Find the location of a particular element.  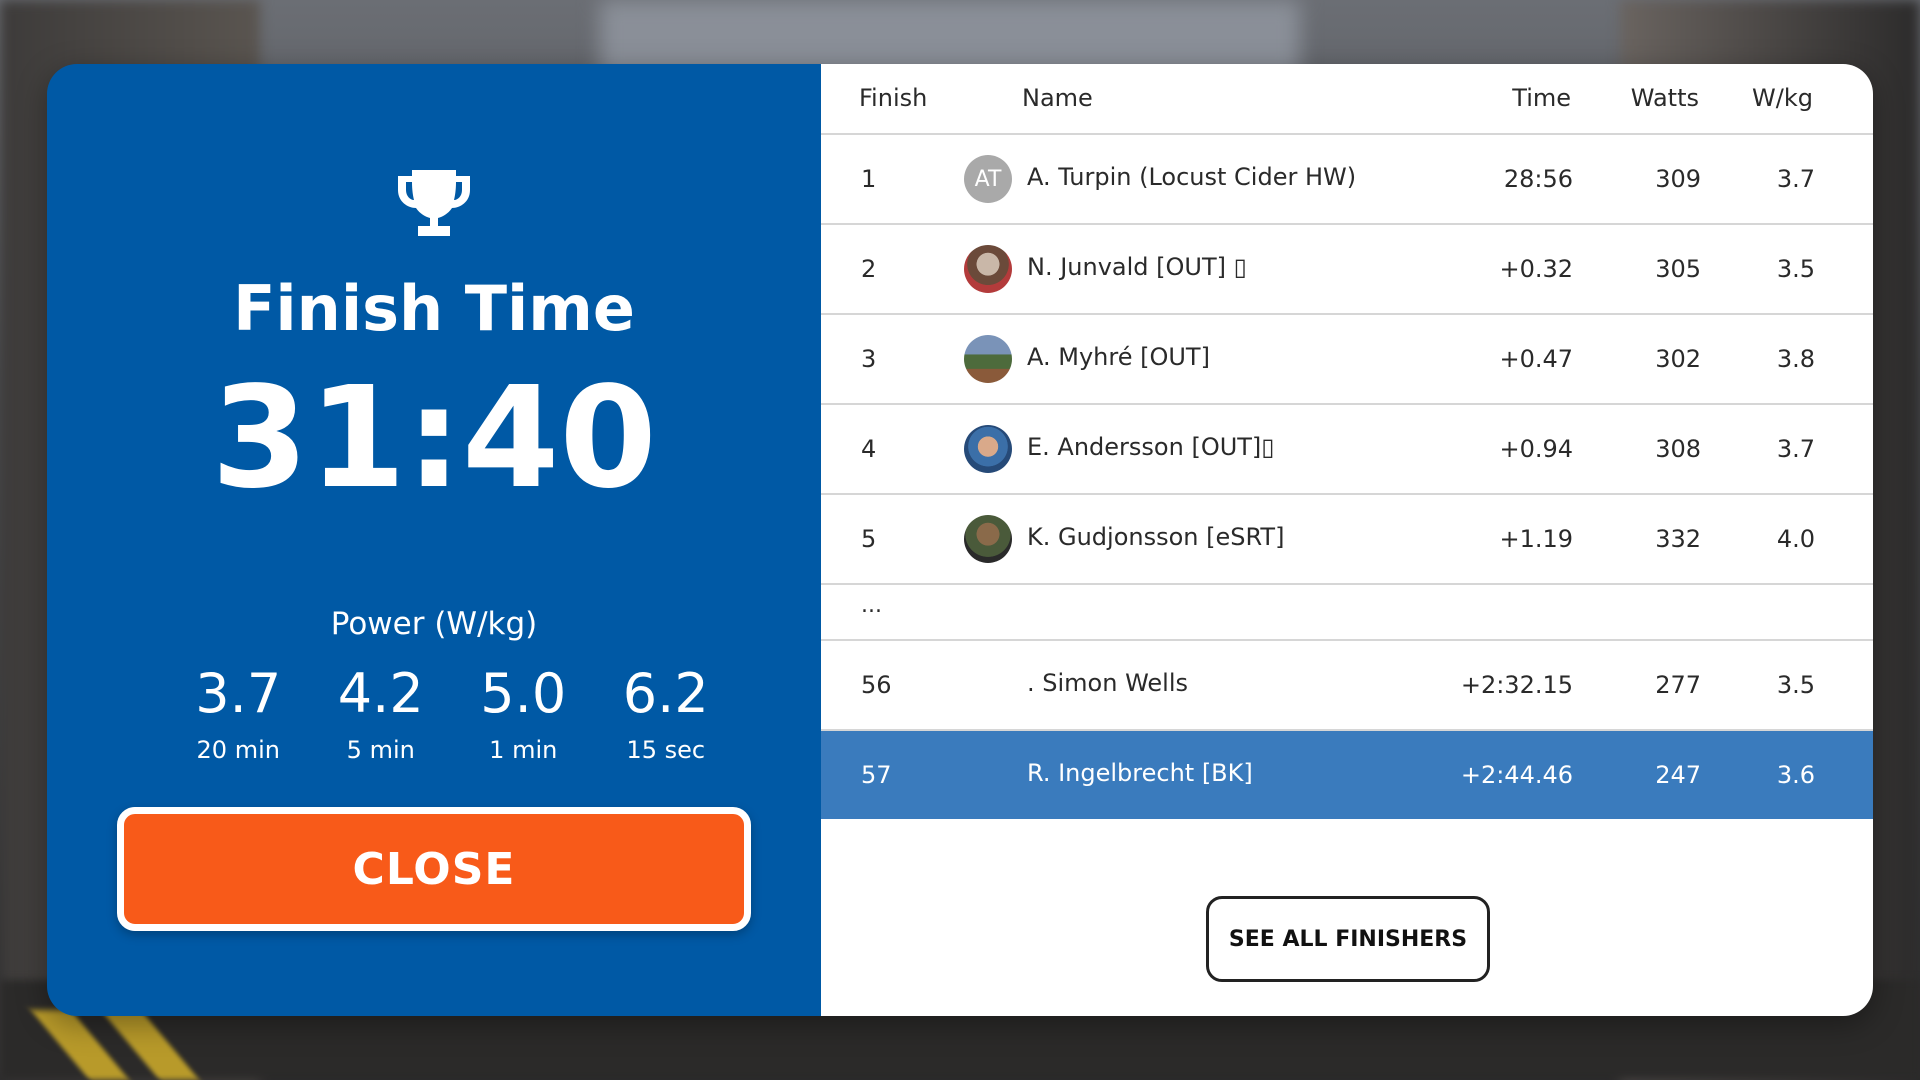

rider-name: N. Junvald [OUT] ▯ is located at coordinates (1137, 267).